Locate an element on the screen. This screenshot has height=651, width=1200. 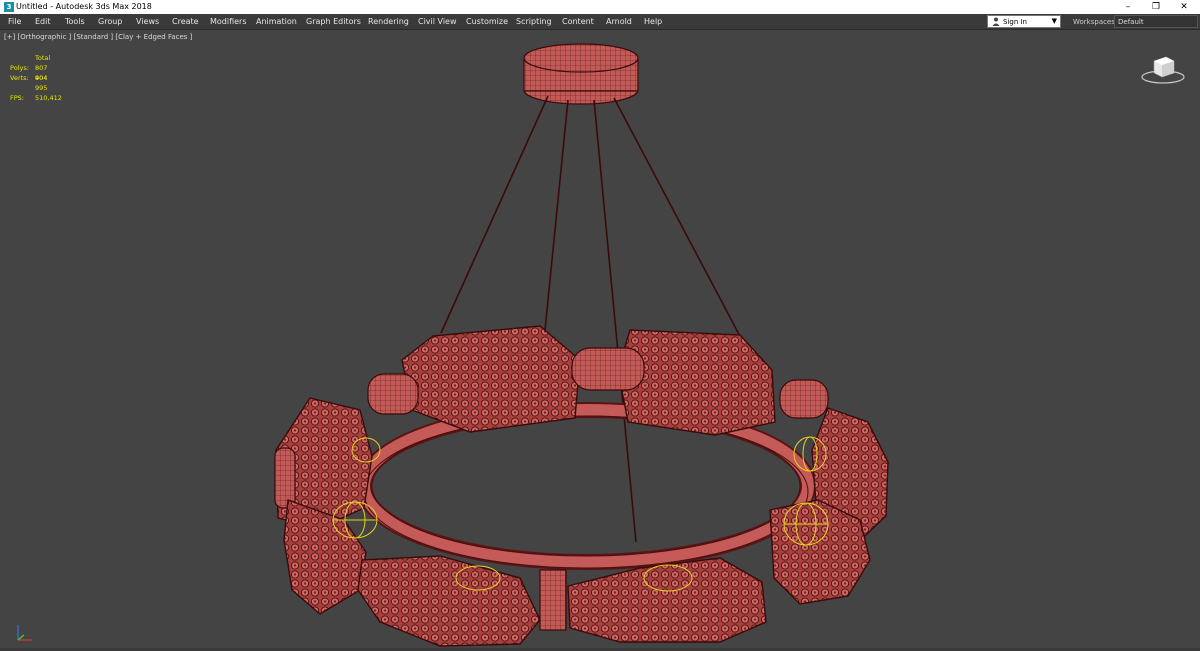
menu-content: Content is located at coordinates (578, 21).